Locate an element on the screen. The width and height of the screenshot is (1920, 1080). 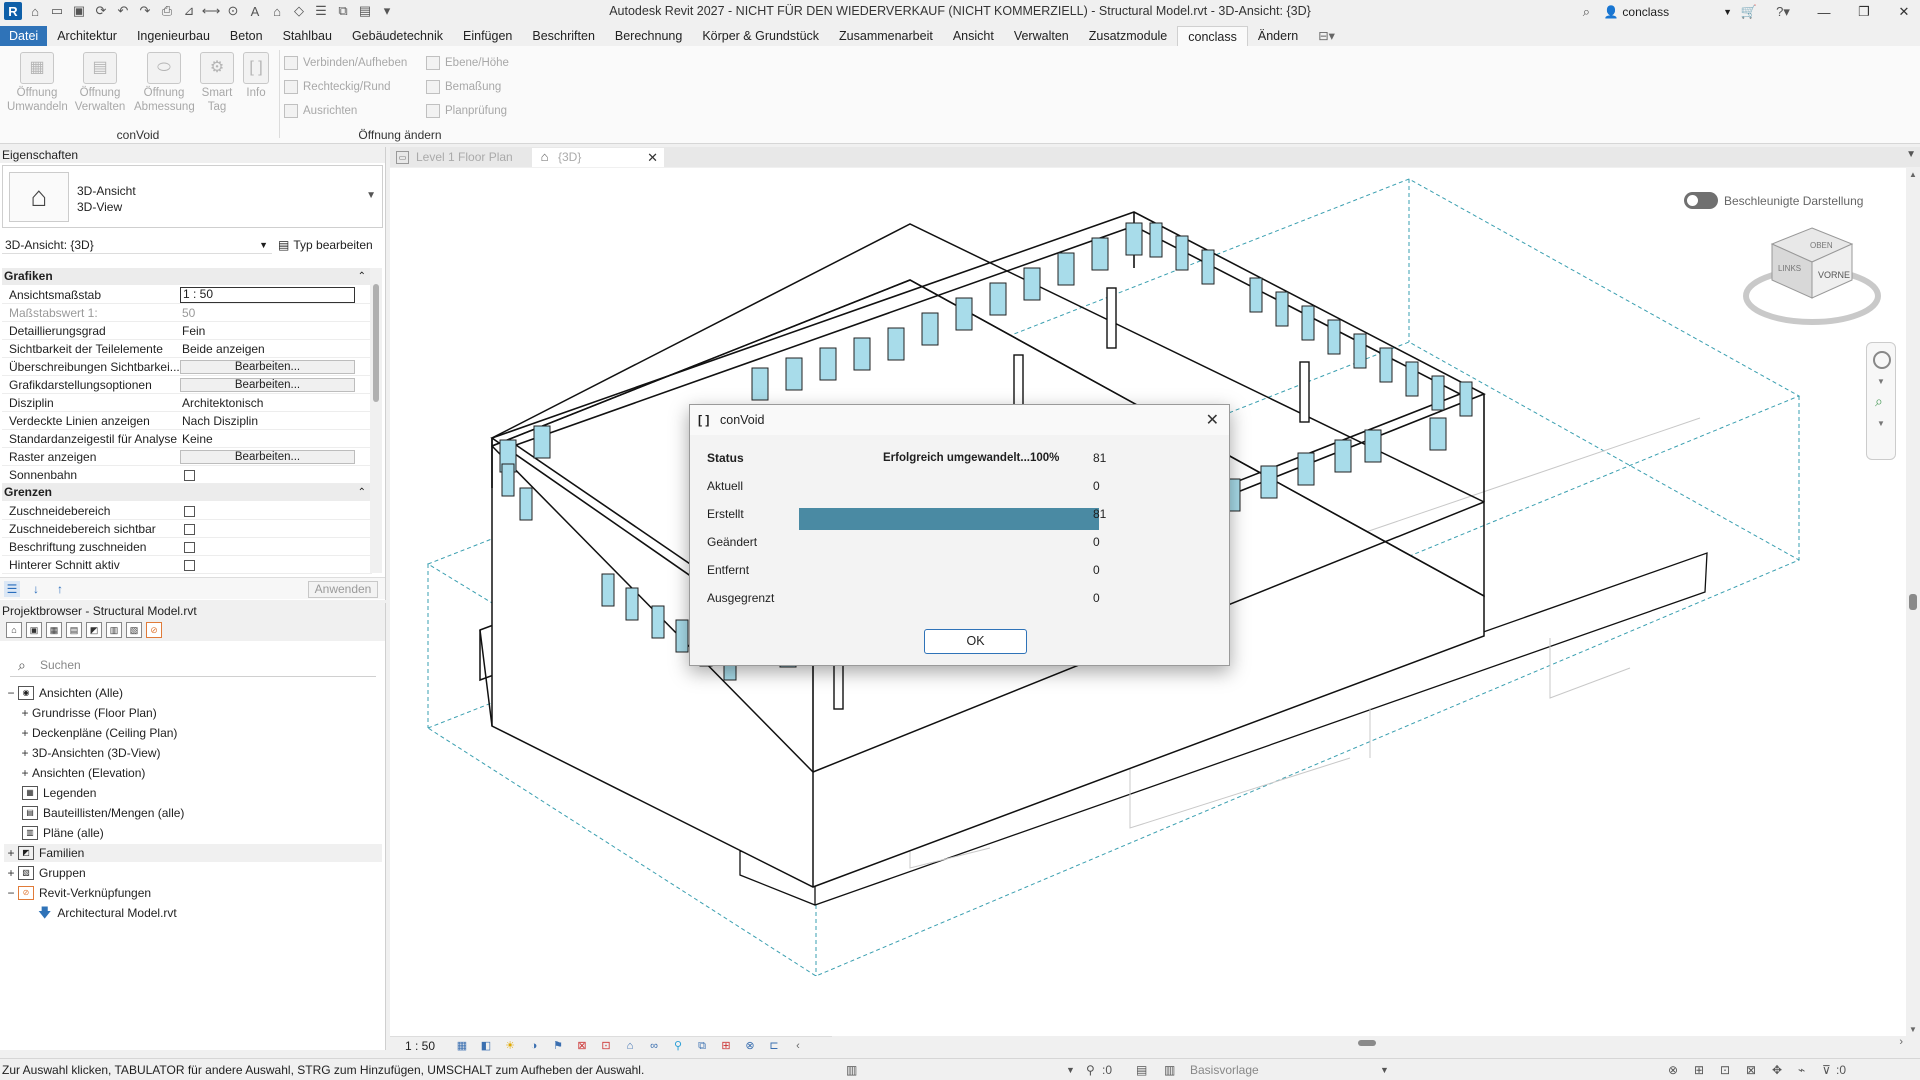
oeffnung-abmessung-button: ⬭ Öffnung Abmessung is located at coordinates (164, 83).